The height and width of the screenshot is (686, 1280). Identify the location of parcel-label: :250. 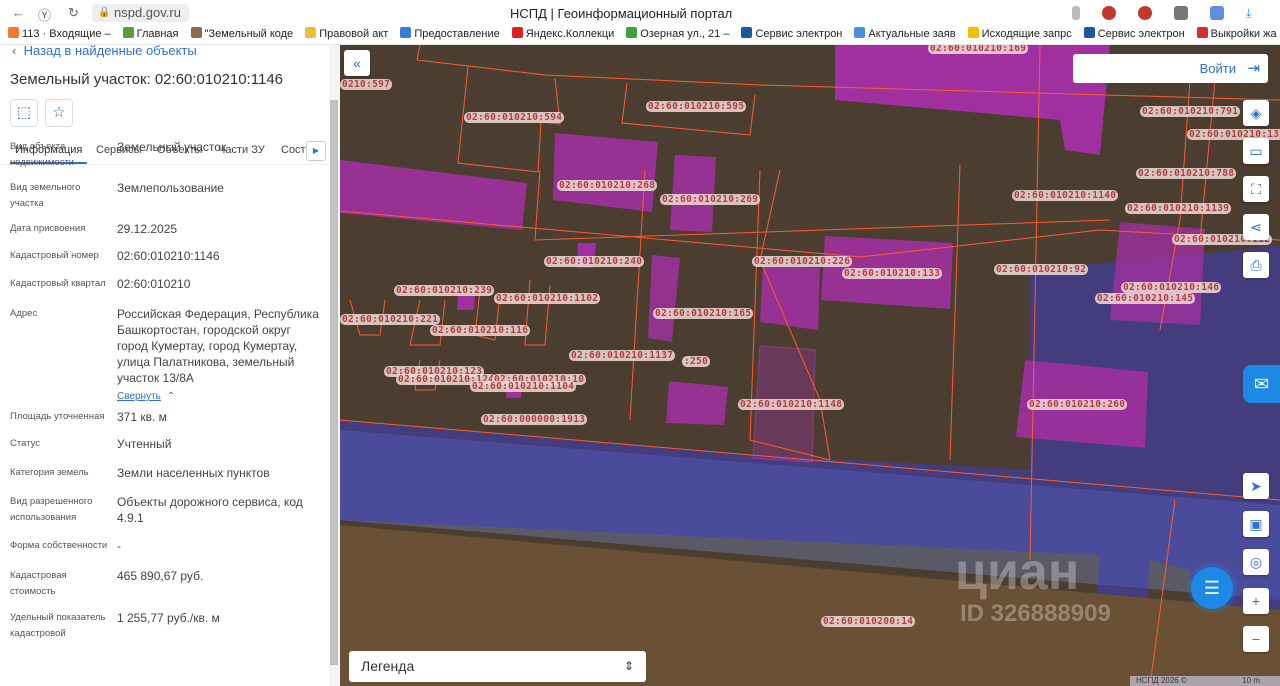
(696, 361).